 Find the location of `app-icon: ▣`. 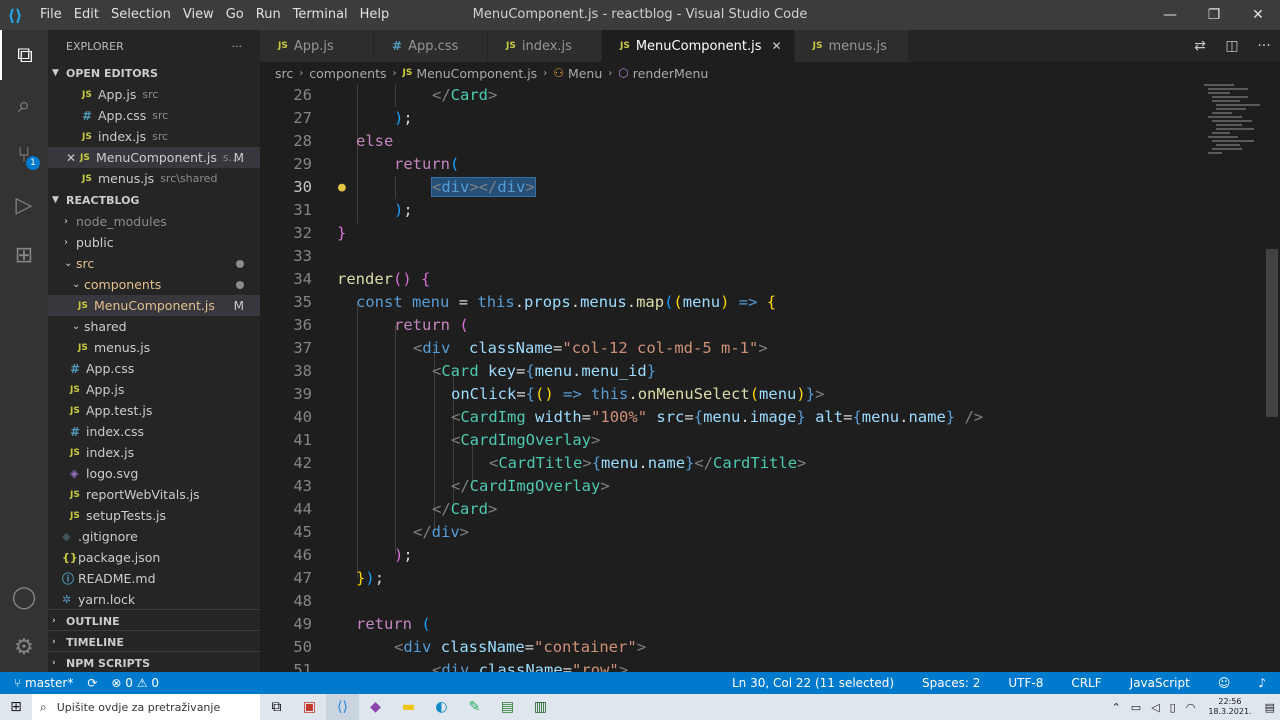

app-icon: ▣ is located at coordinates (309, 707).